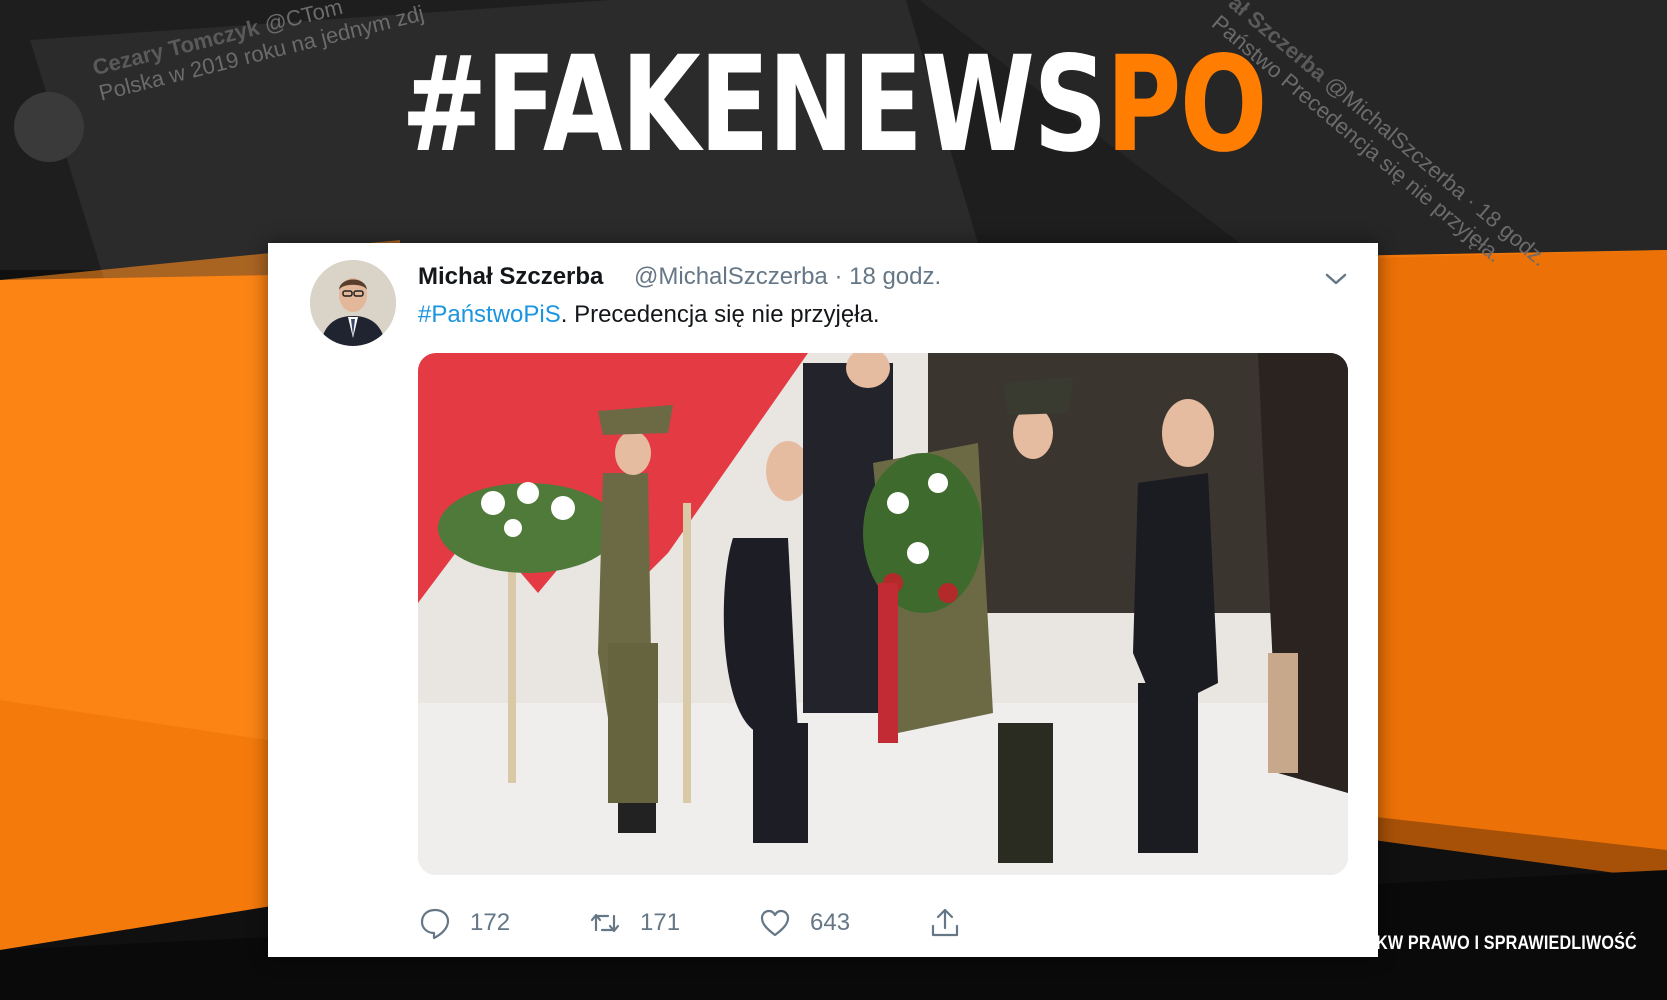 The width and height of the screenshot is (1667, 1000). What do you see at coordinates (435, 923) in the screenshot?
I see `reply-icon` at bounding box center [435, 923].